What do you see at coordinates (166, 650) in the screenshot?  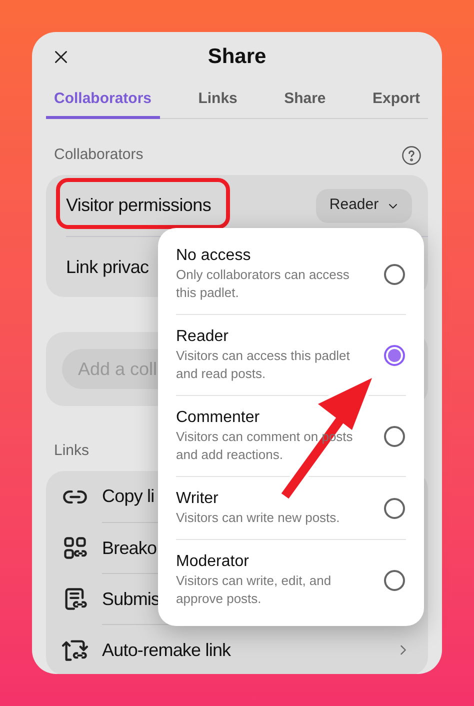 I see `link-option: Auto-remake link` at bounding box center [166, 650].